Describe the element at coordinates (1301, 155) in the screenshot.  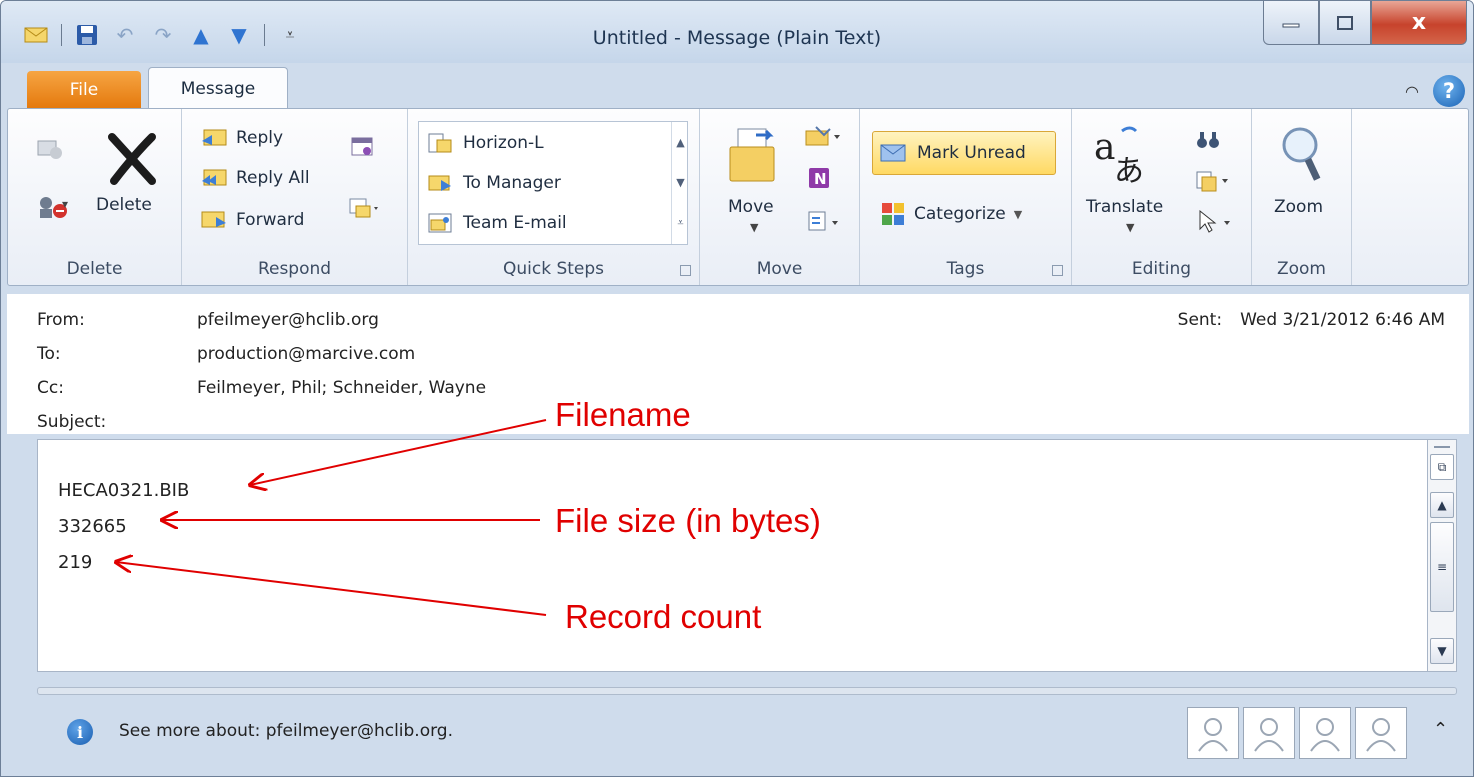
I see `zoom-icon` at that location.